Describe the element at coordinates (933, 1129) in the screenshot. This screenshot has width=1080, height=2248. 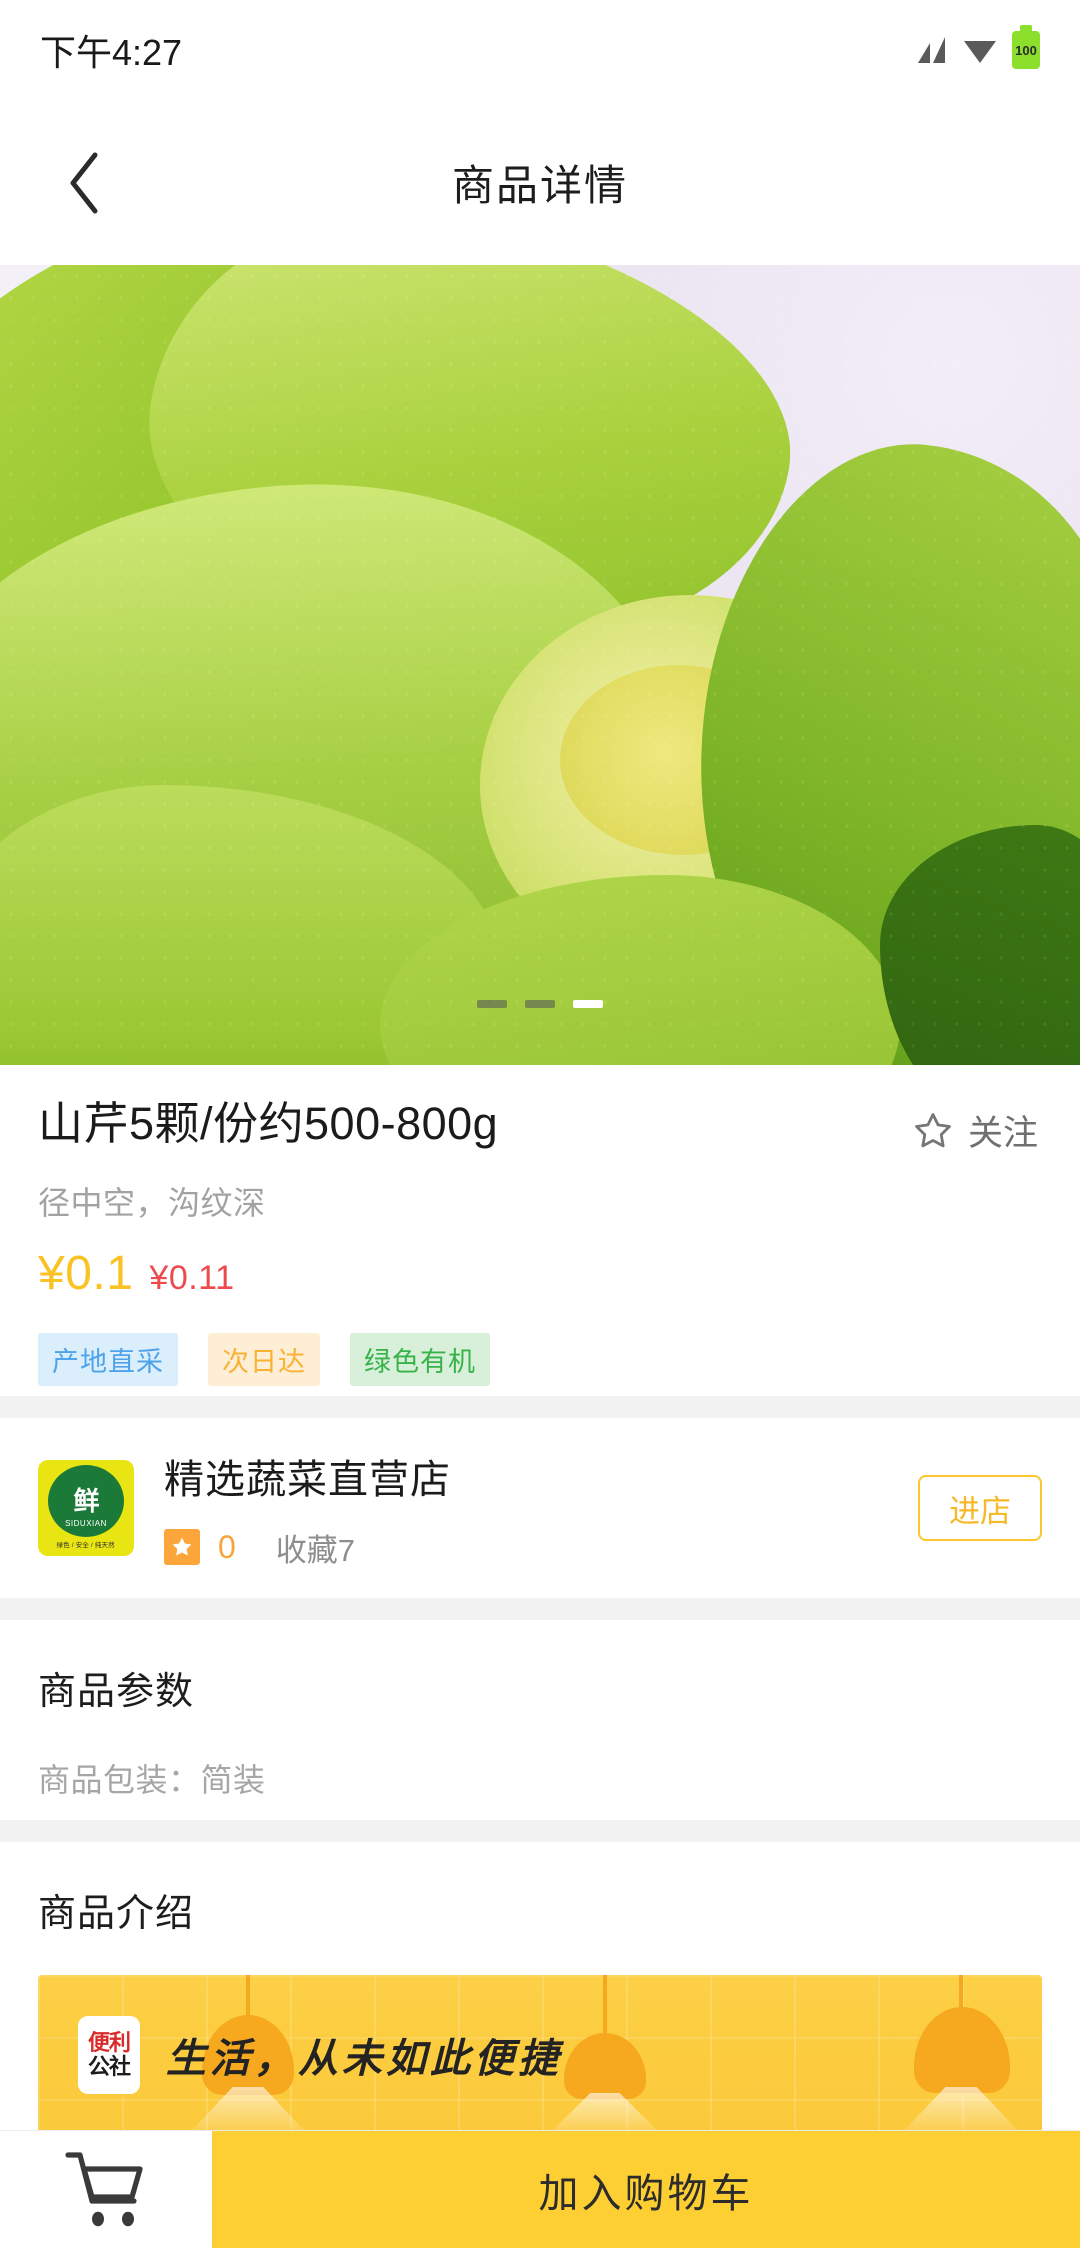
I see `star-outline-icon` at that location.